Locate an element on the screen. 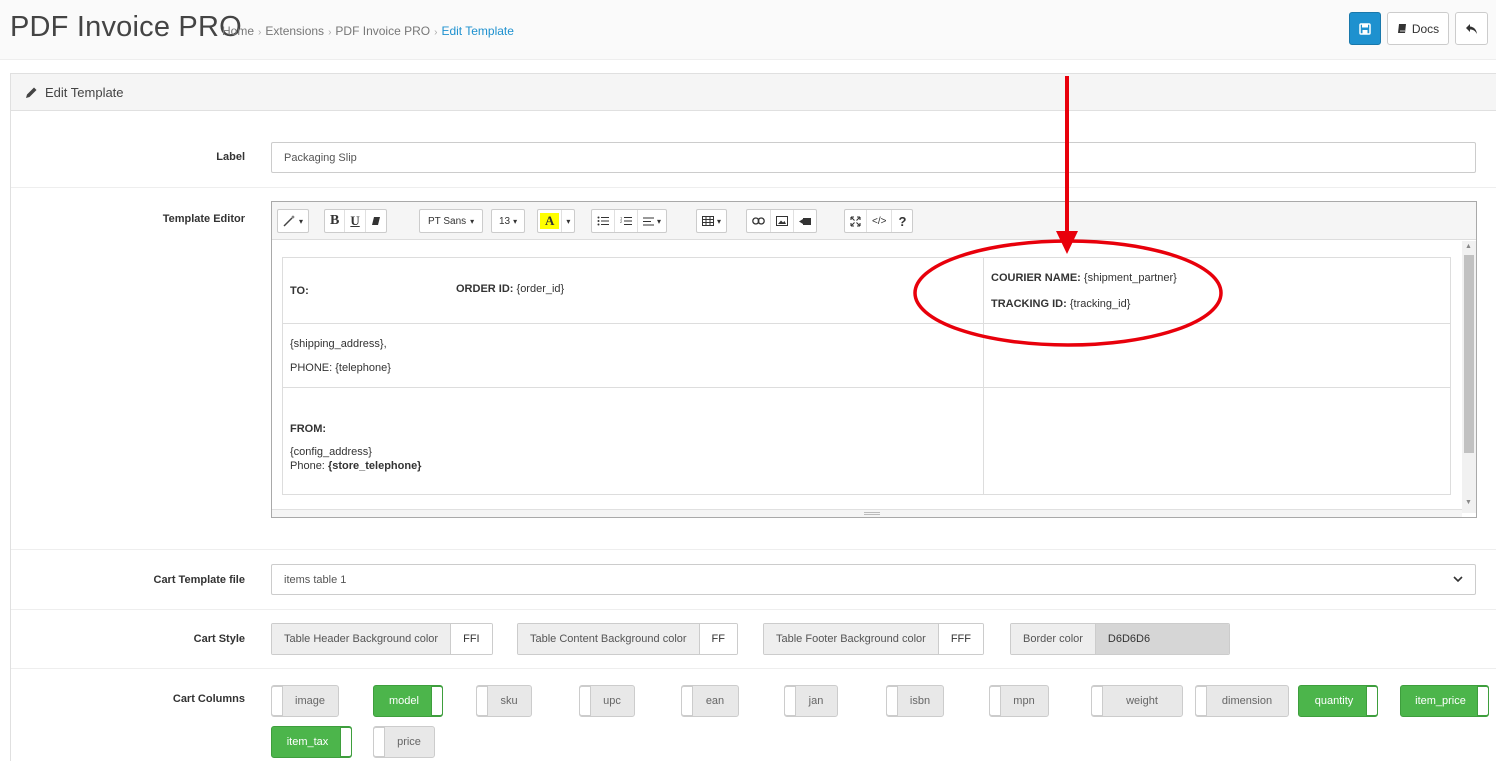 This screenshot has height=761, width=1496. shipping-address: {shipping_address}, is located at coordinates (338, 343).